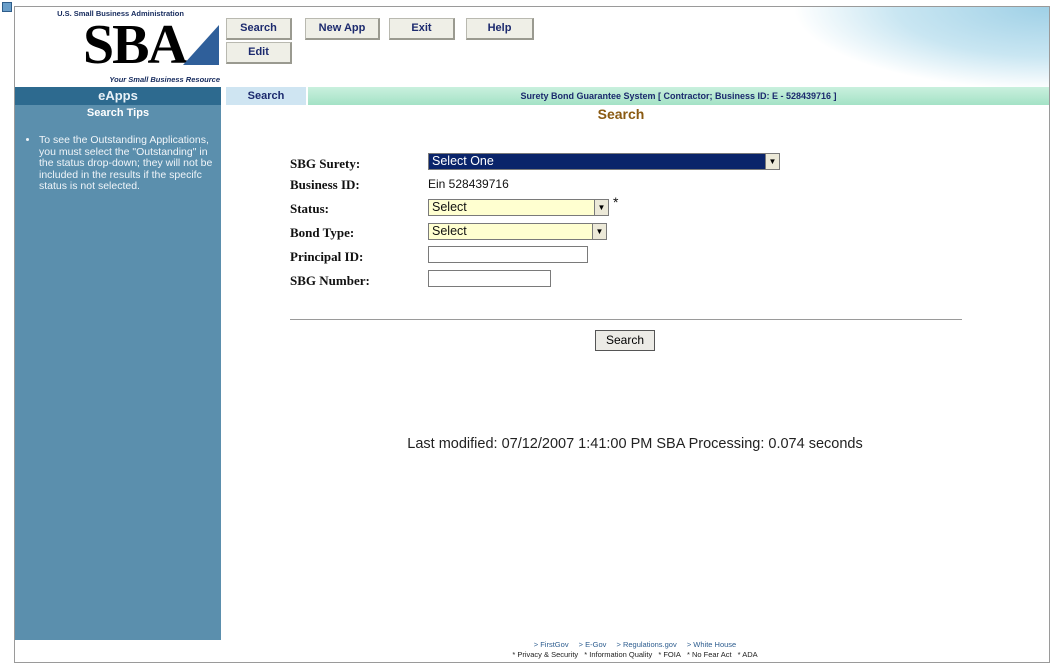  I want to click on sbg-number-input, so click(489, 278).